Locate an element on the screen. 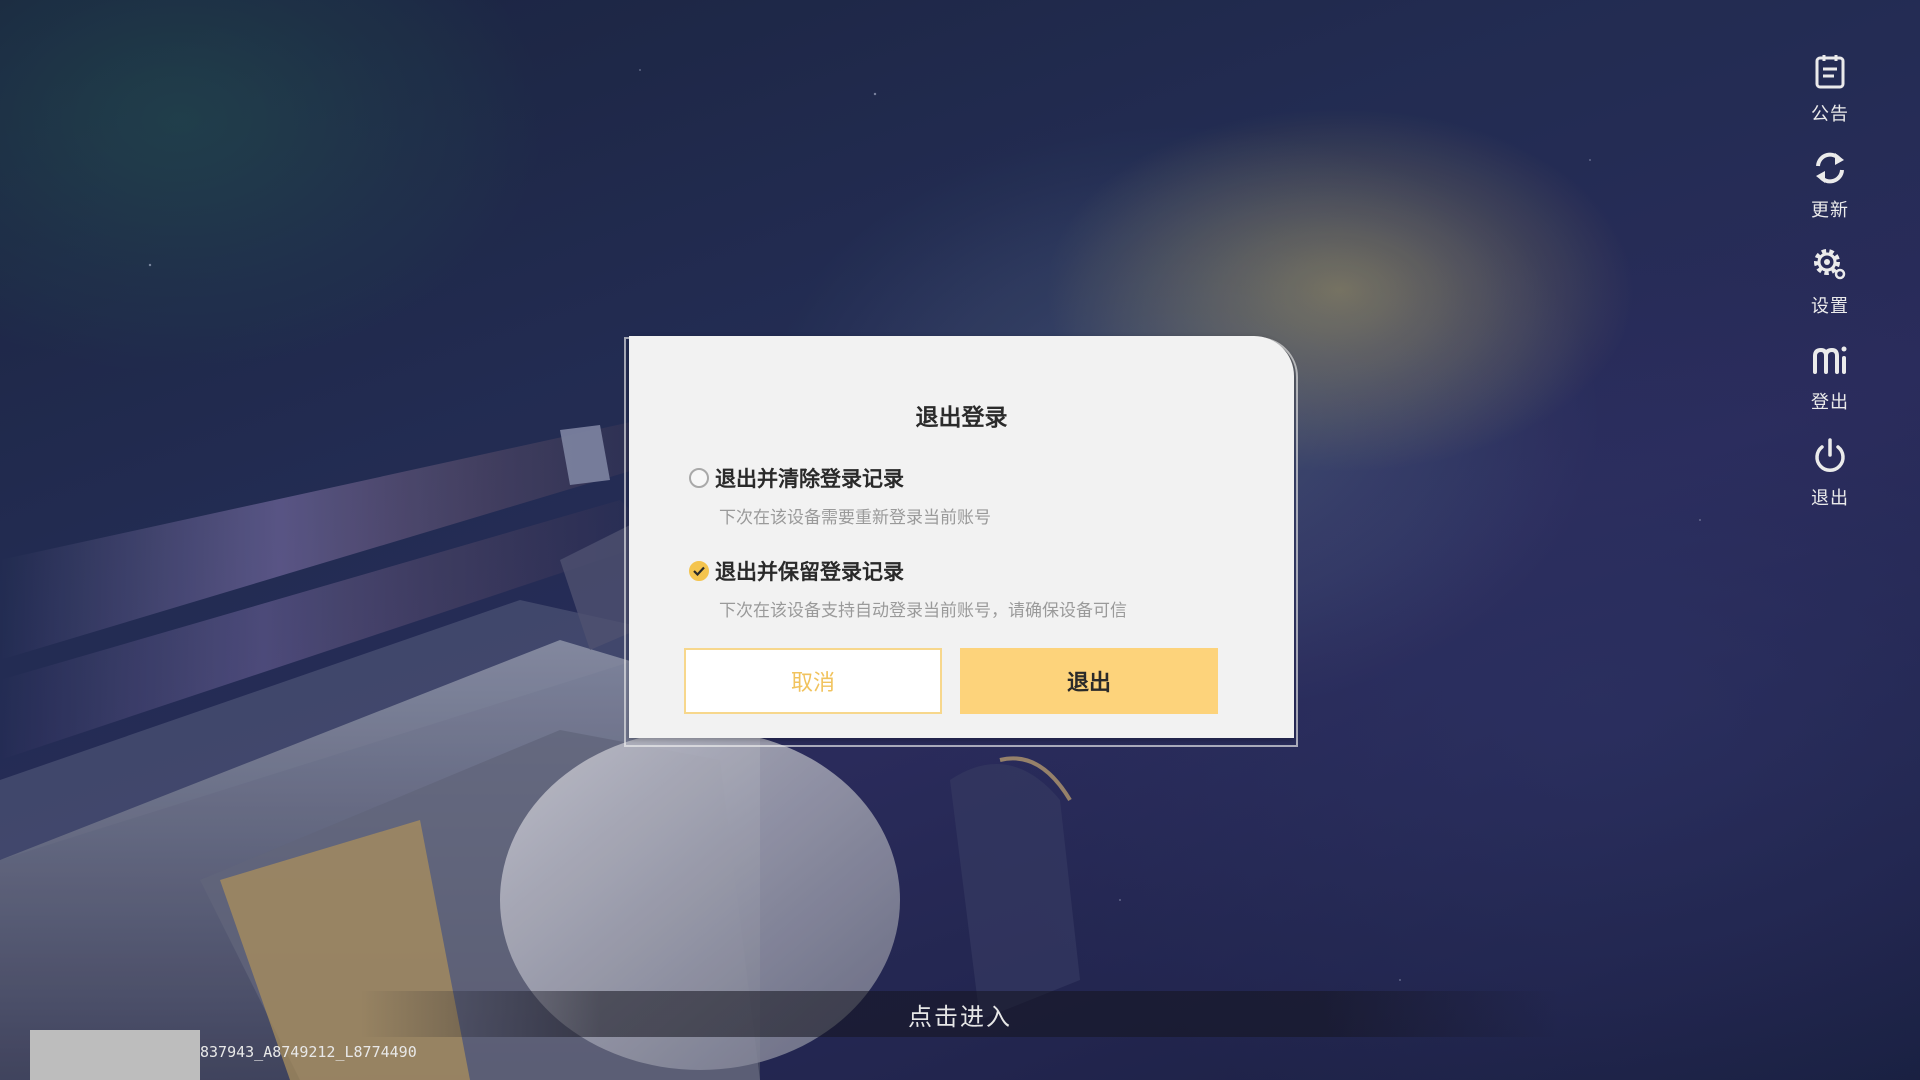  option-description: 下次在该设备支持自动登录当前账号，请确保设备可信 is located at coordinates (923, 611).